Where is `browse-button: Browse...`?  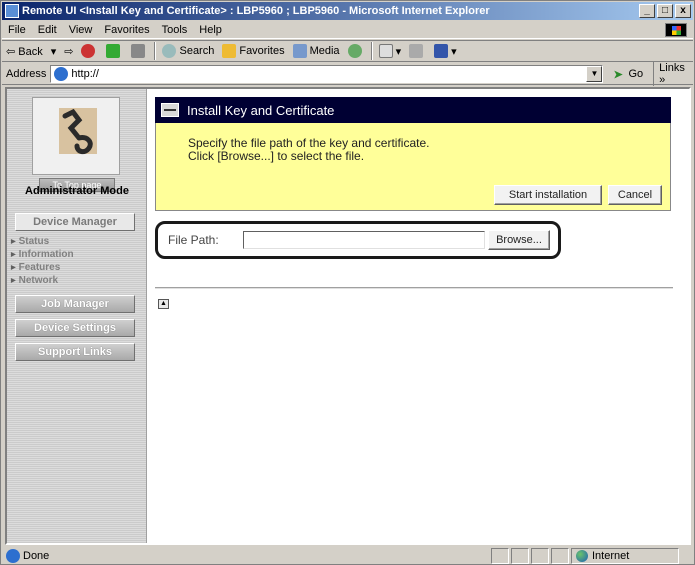
browse-button: Browse... is located at coordinates (519, 240).